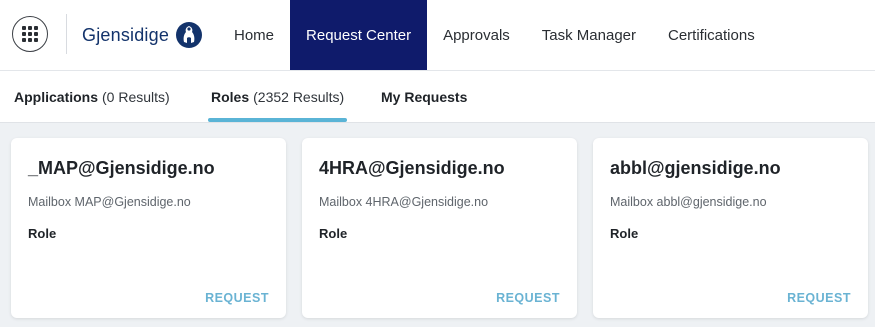 This screenshot has height=327, width=875. Describe the element at coordinates (476, 35) in the screenshot. I see `nav-approvals: Approvals` at that location.